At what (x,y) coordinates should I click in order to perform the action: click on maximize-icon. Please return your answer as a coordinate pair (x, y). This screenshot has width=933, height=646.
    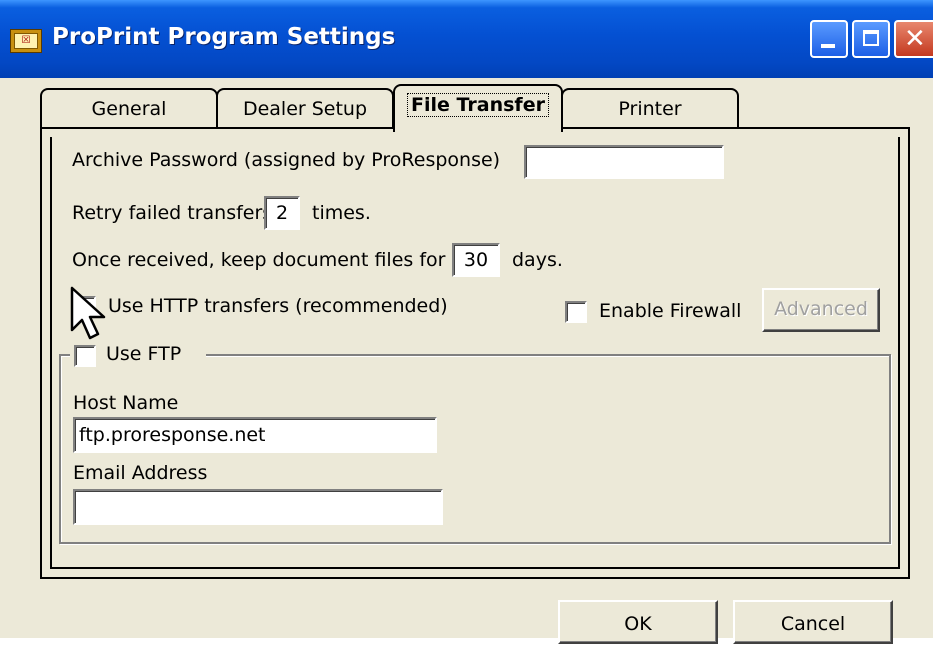
    Looking at the image, I should click on (871, 38).